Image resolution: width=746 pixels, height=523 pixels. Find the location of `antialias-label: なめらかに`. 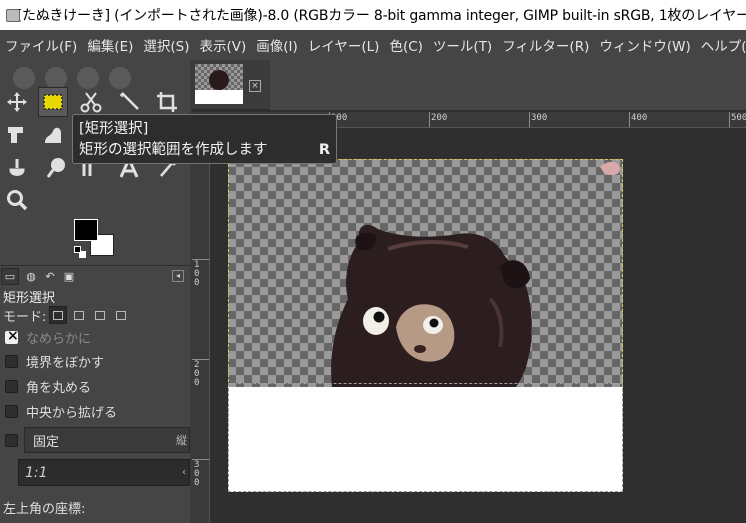

antialias-label: なめらかに is located at coordinates (59, 339).